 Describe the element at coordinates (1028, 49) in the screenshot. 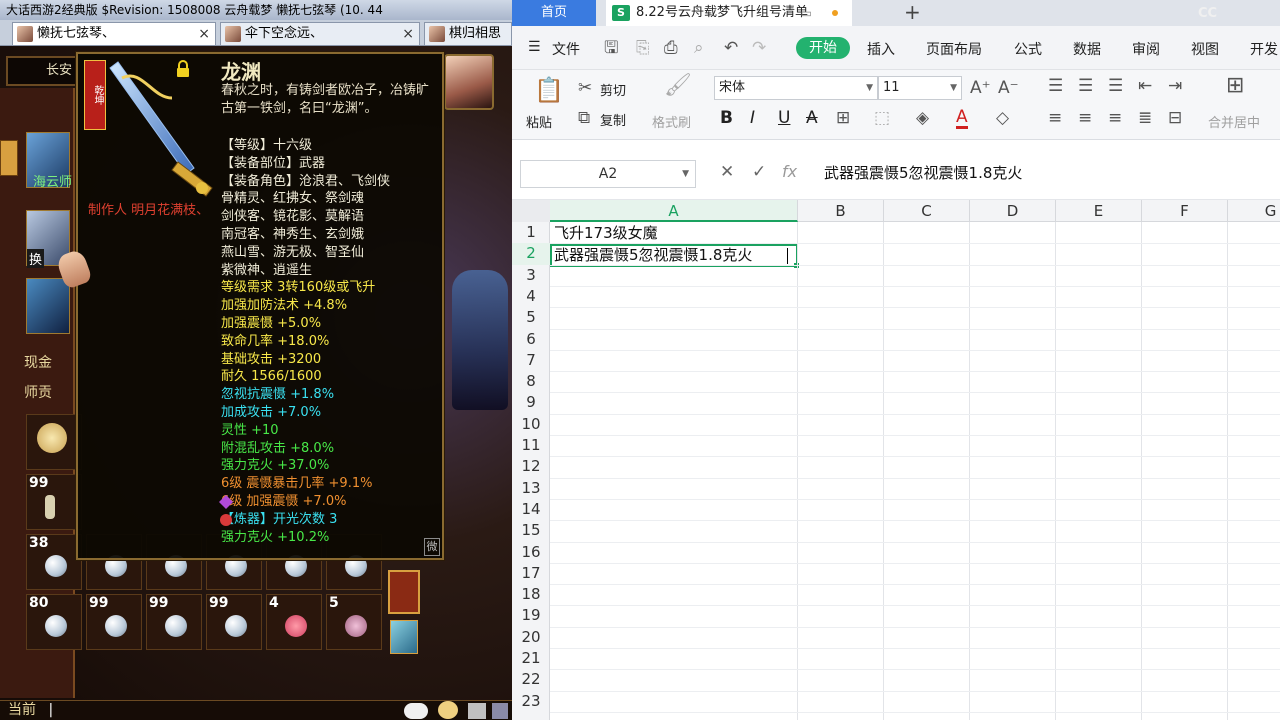

I see `menu-formula: 公式` at that location.